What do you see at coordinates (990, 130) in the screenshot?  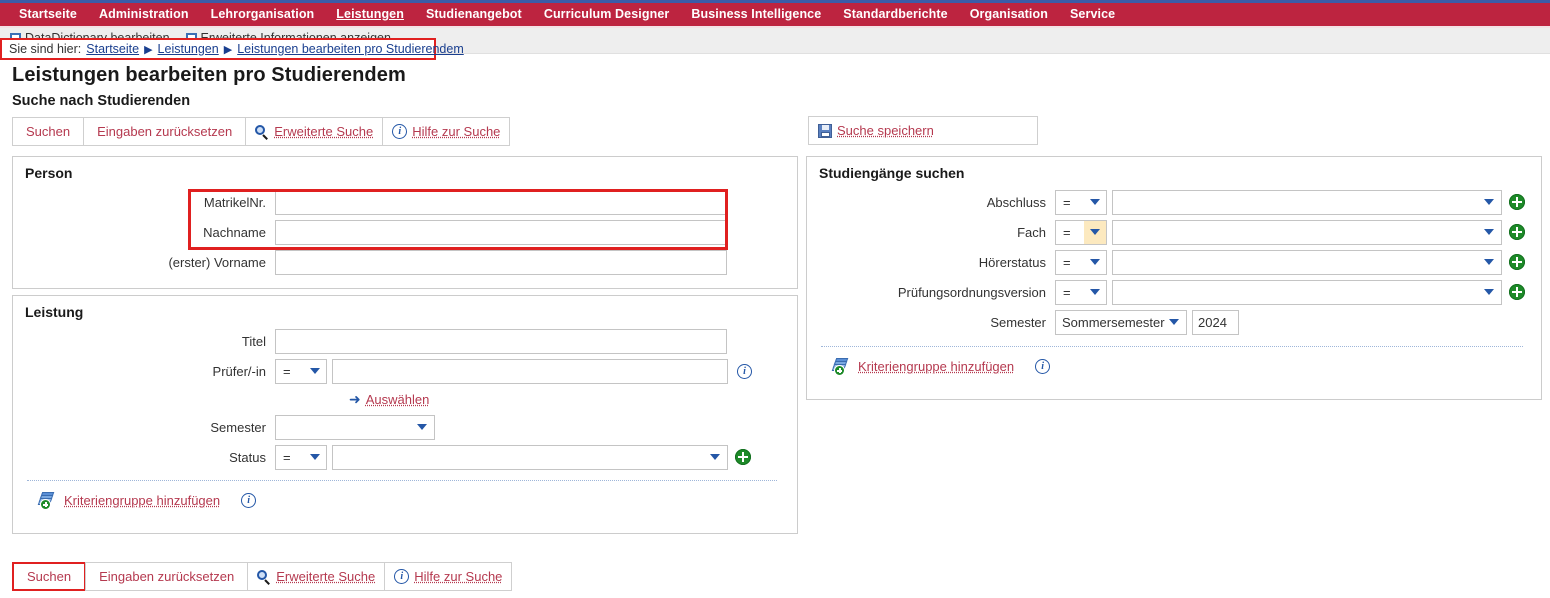 I see `save-toolbar-spacer` at bounding box center [990, 130].